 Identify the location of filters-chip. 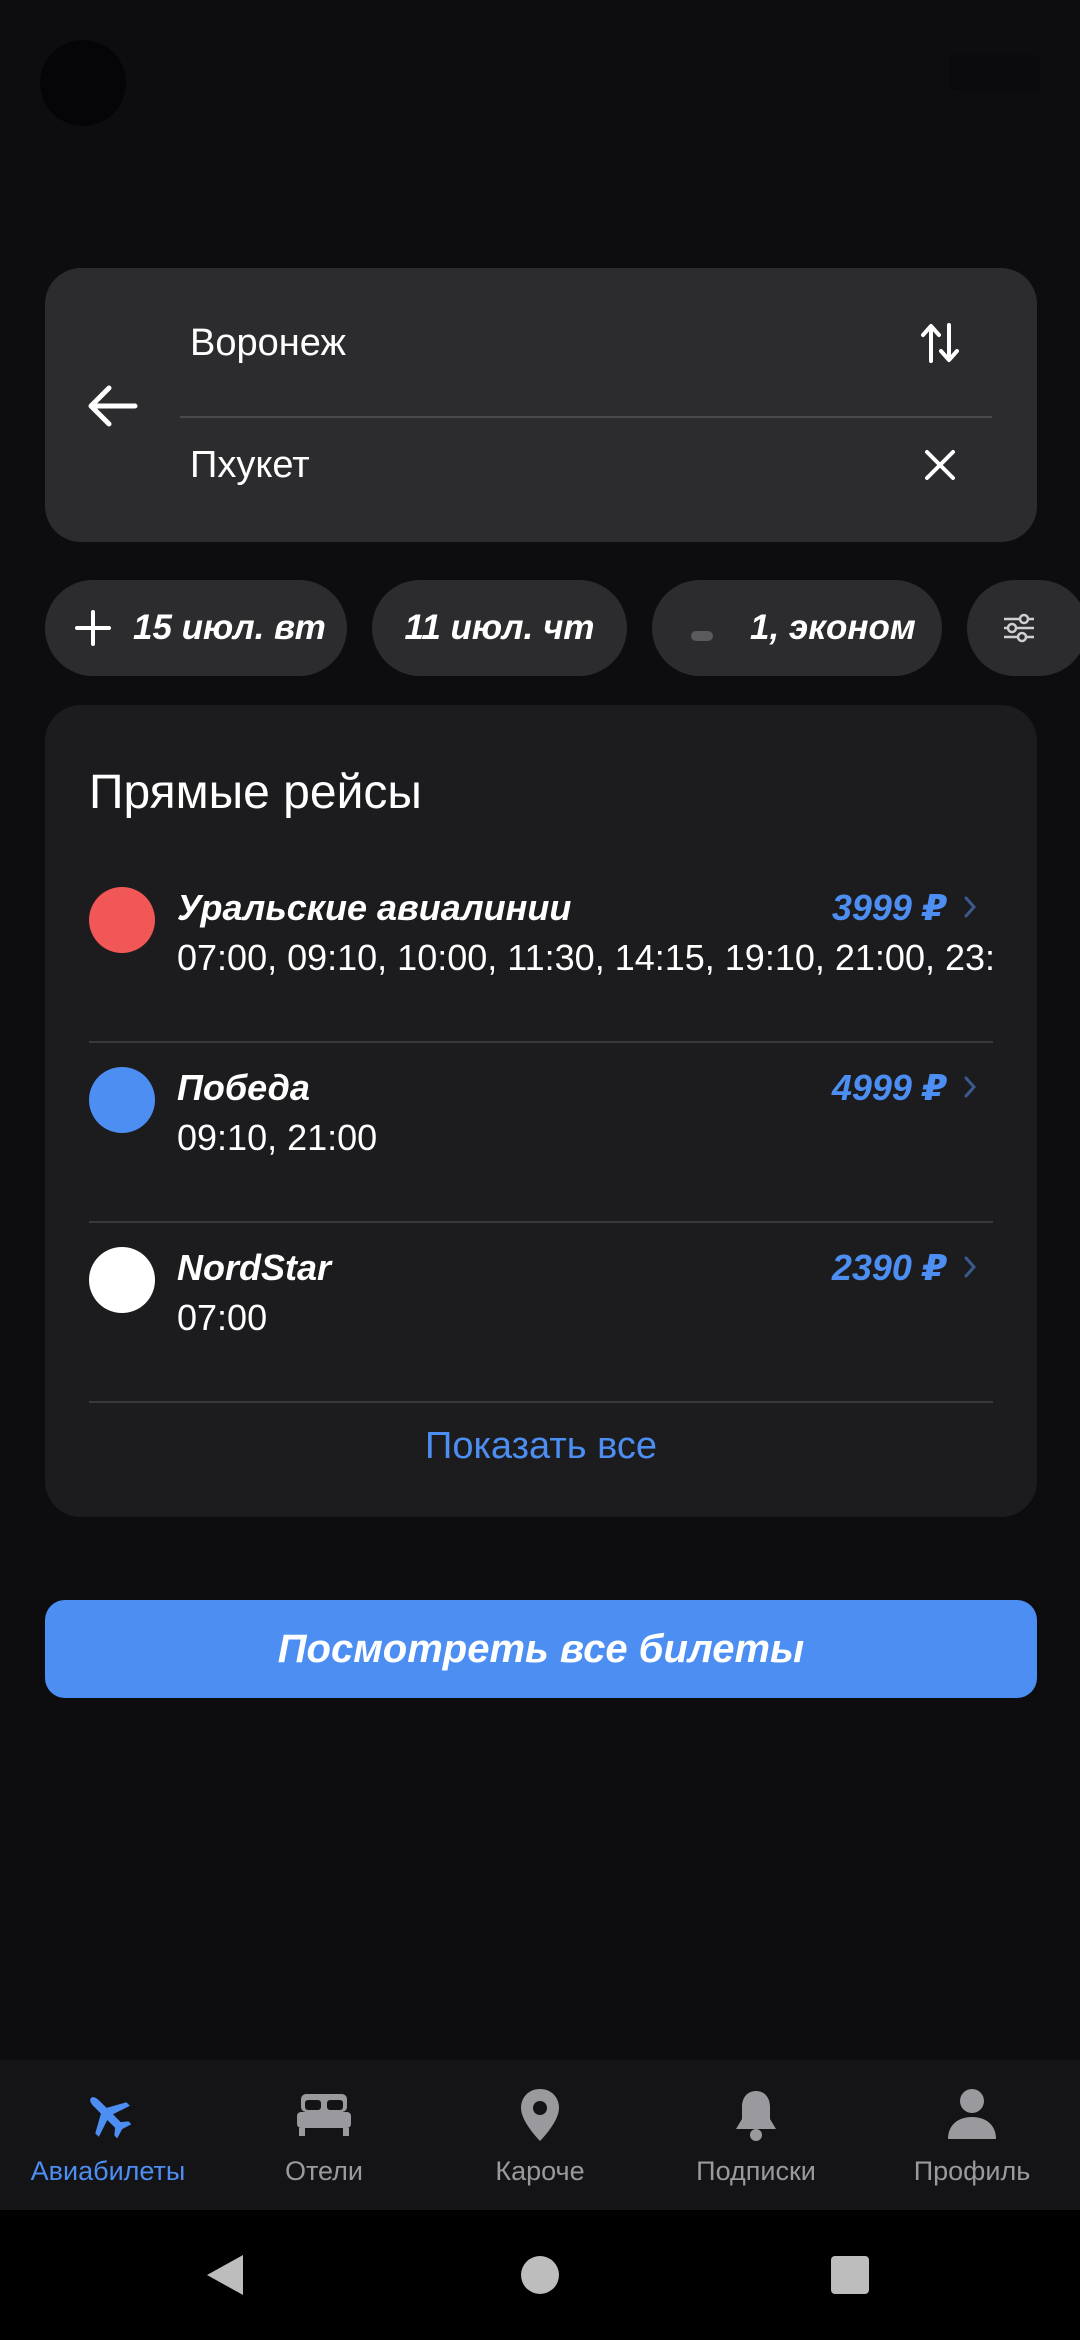
(1023, 628).